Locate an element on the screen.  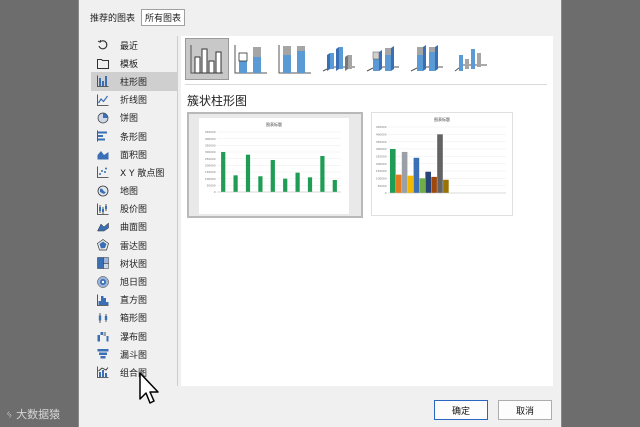
sidebar-item-label: 漏斗图 is located at coordinates (134, 355).